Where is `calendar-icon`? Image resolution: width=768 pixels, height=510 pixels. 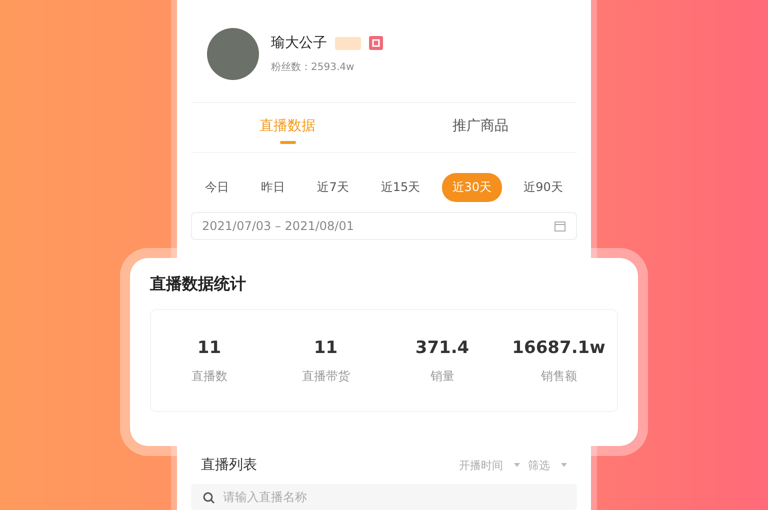
calendar-icon is located at coordinates (560, 226).